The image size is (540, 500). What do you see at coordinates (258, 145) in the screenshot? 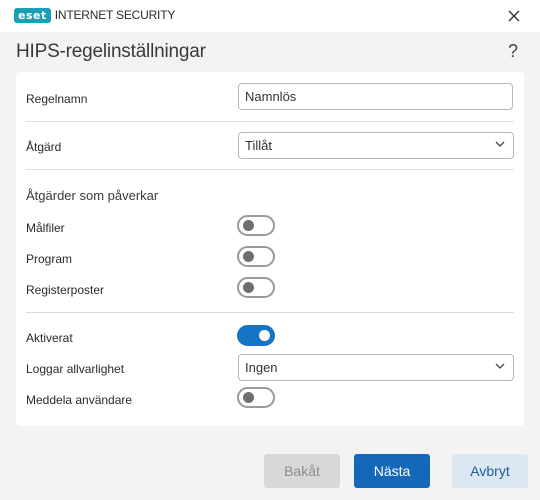
I see `action-select-value: Tillåt` at bounding box center [258, 145].